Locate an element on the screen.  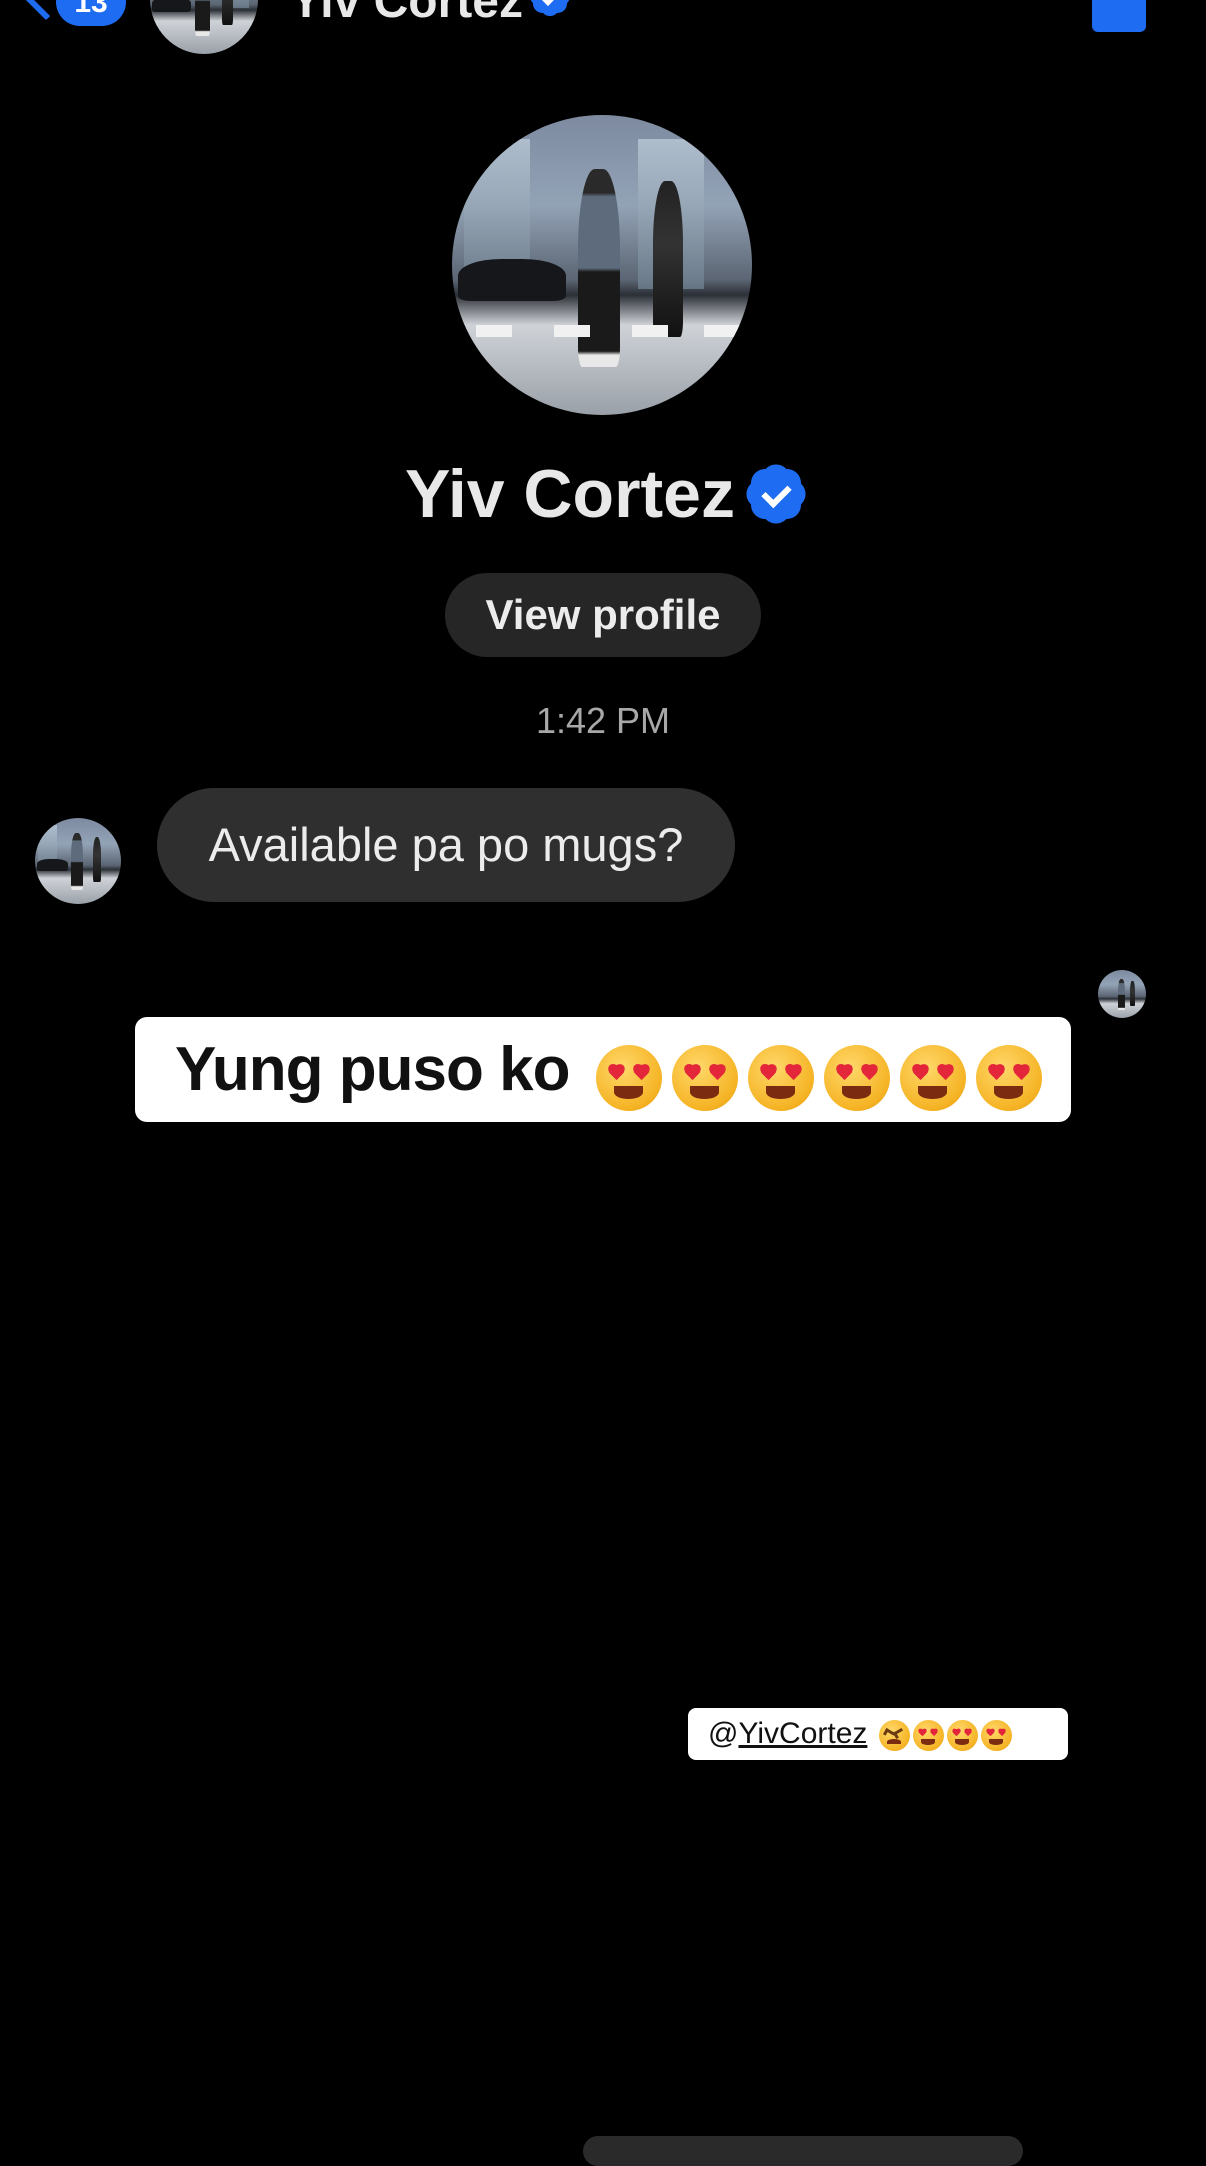
profile-avatar is located at coordinates (602, 265).